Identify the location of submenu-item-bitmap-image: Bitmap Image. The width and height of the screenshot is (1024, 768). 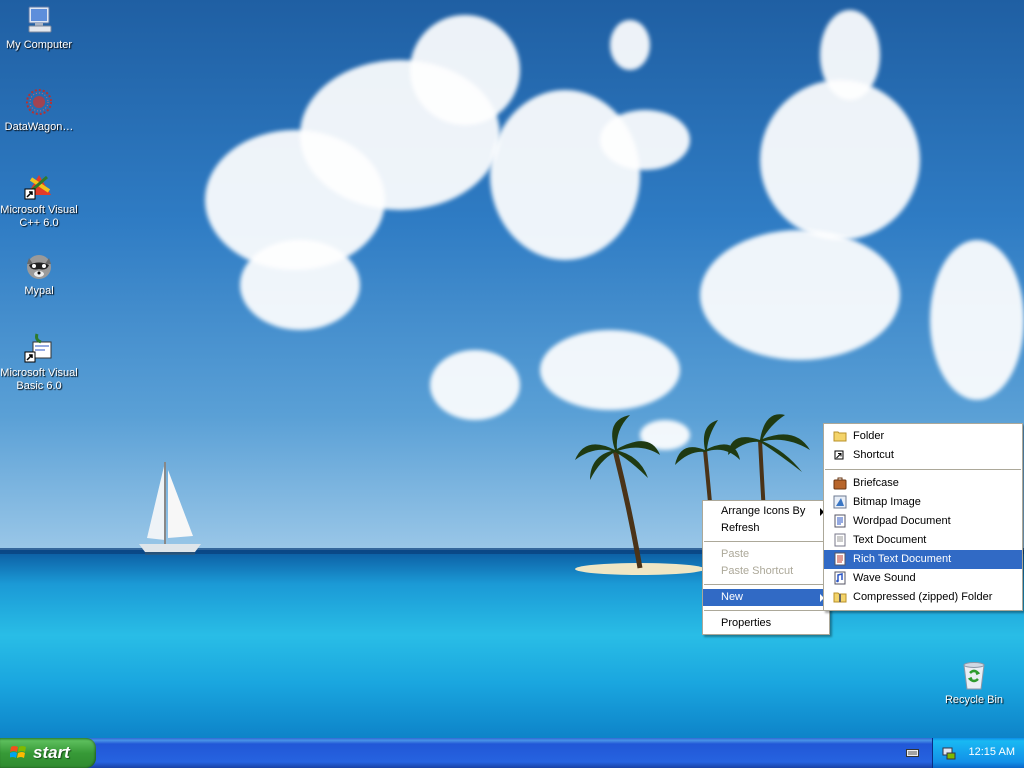
(923, 502).